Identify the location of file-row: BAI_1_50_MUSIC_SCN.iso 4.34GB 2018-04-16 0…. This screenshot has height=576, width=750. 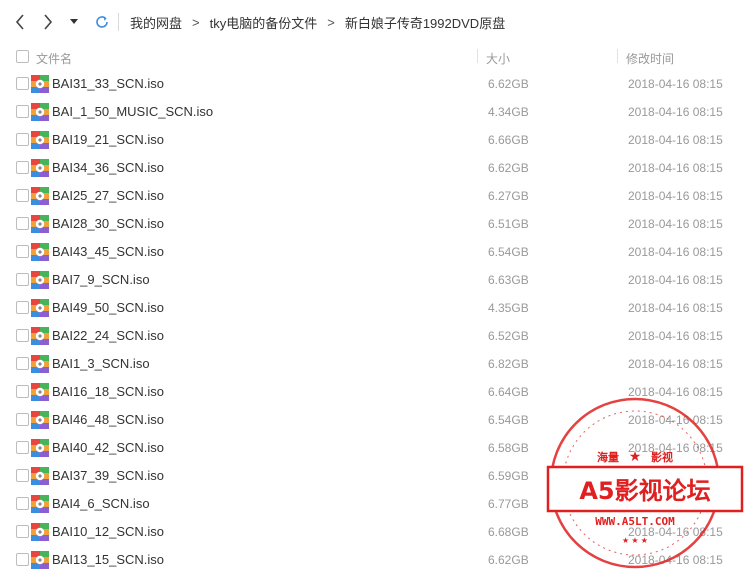
(375, 112).